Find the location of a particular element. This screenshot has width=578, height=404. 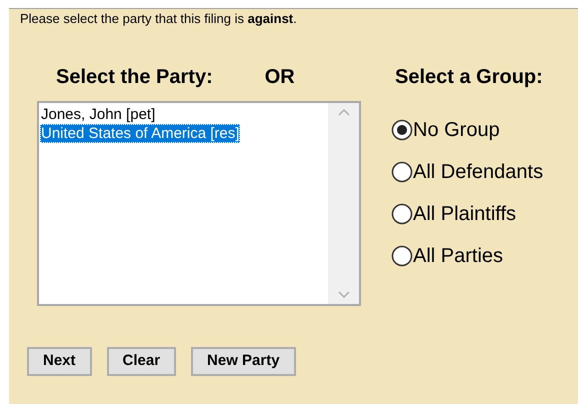

form-button: Clear is located at coordinates (141, 361).